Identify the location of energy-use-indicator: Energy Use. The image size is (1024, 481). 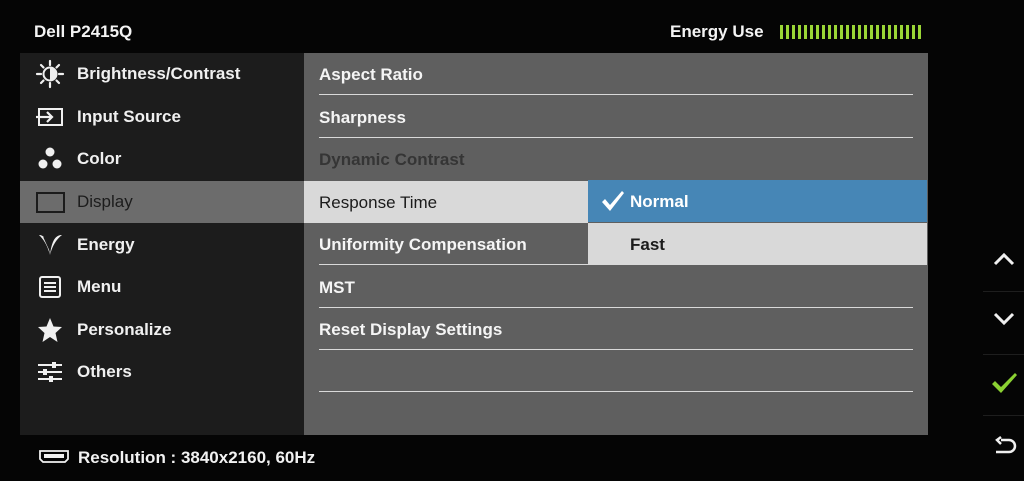
(795, 32).